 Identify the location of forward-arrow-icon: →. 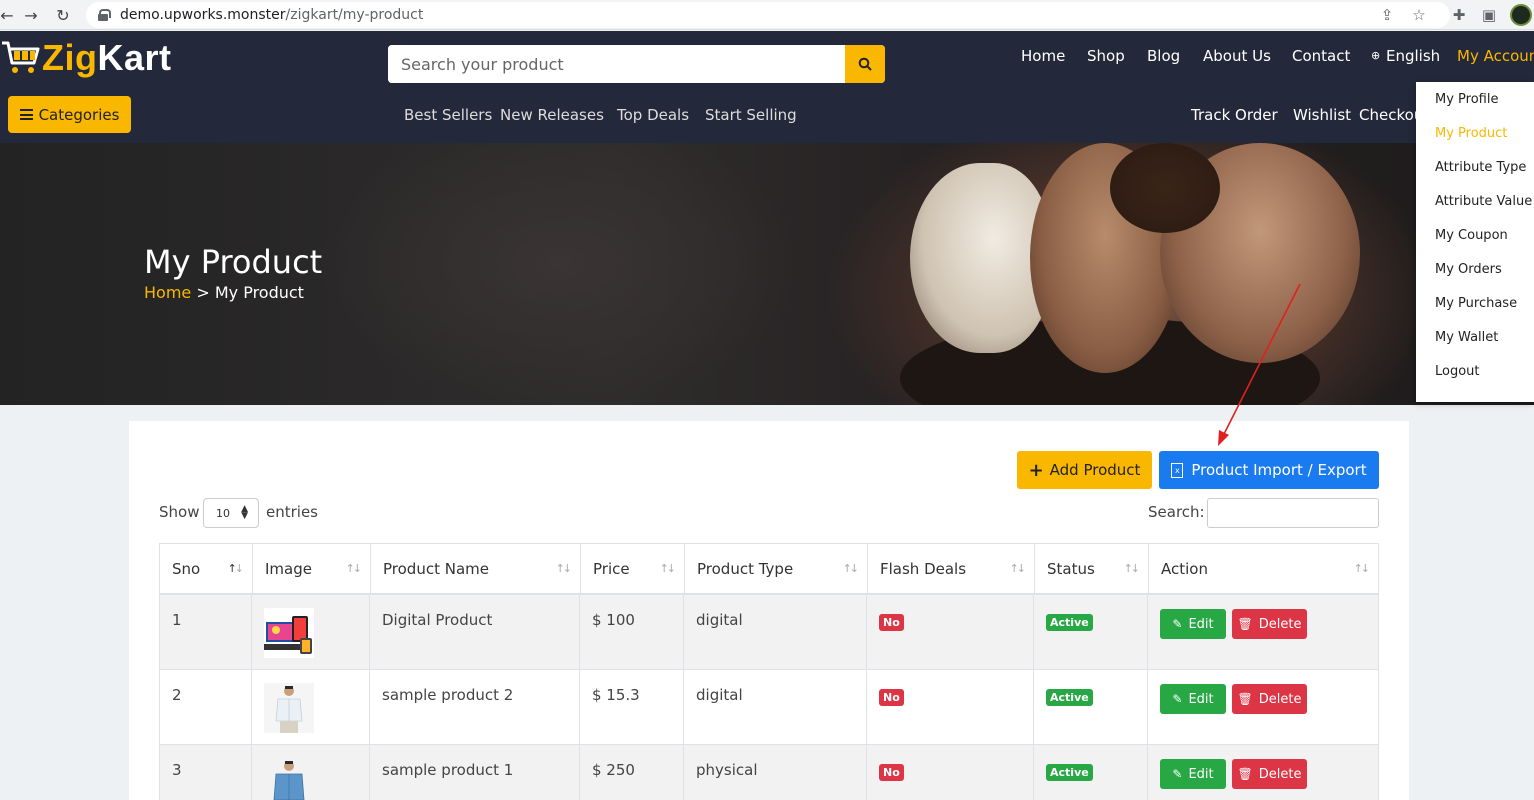
(31, 15).